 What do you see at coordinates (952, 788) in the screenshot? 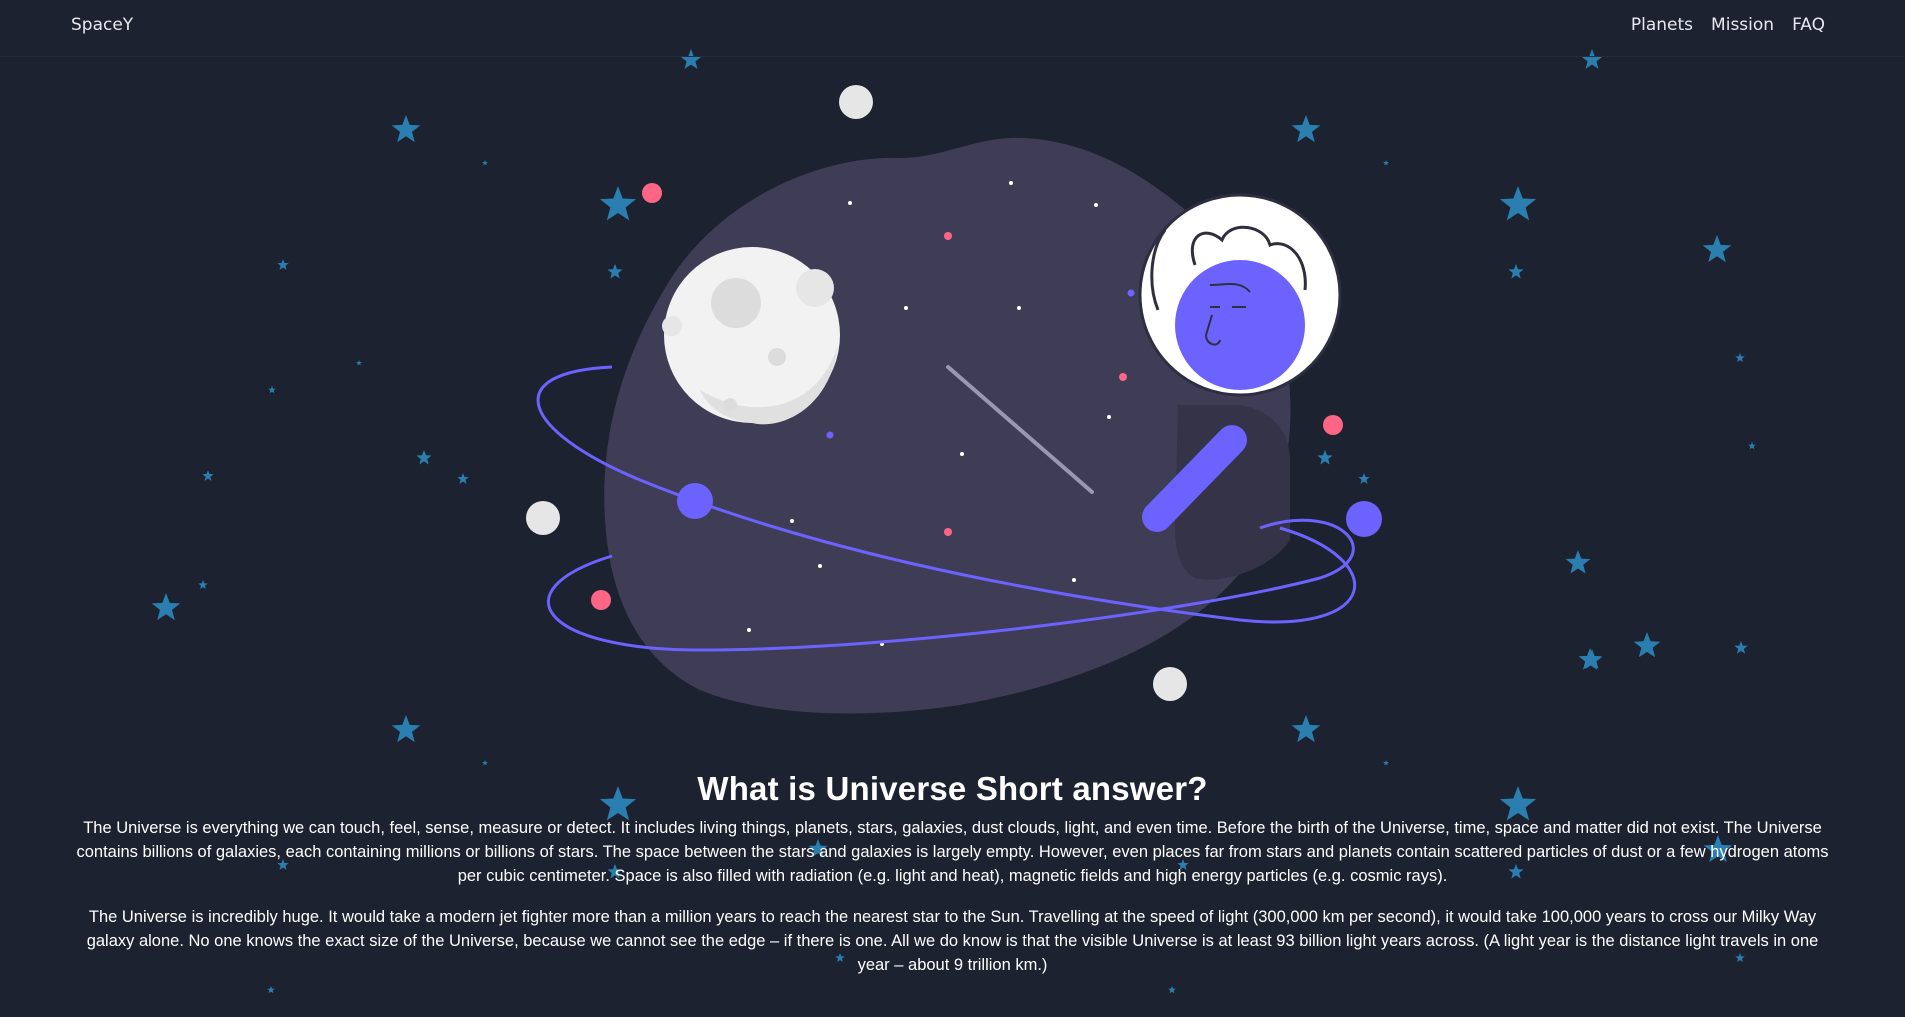
I see `article-heading: What is Universe Short answer?` at bounding box center [952, 788].